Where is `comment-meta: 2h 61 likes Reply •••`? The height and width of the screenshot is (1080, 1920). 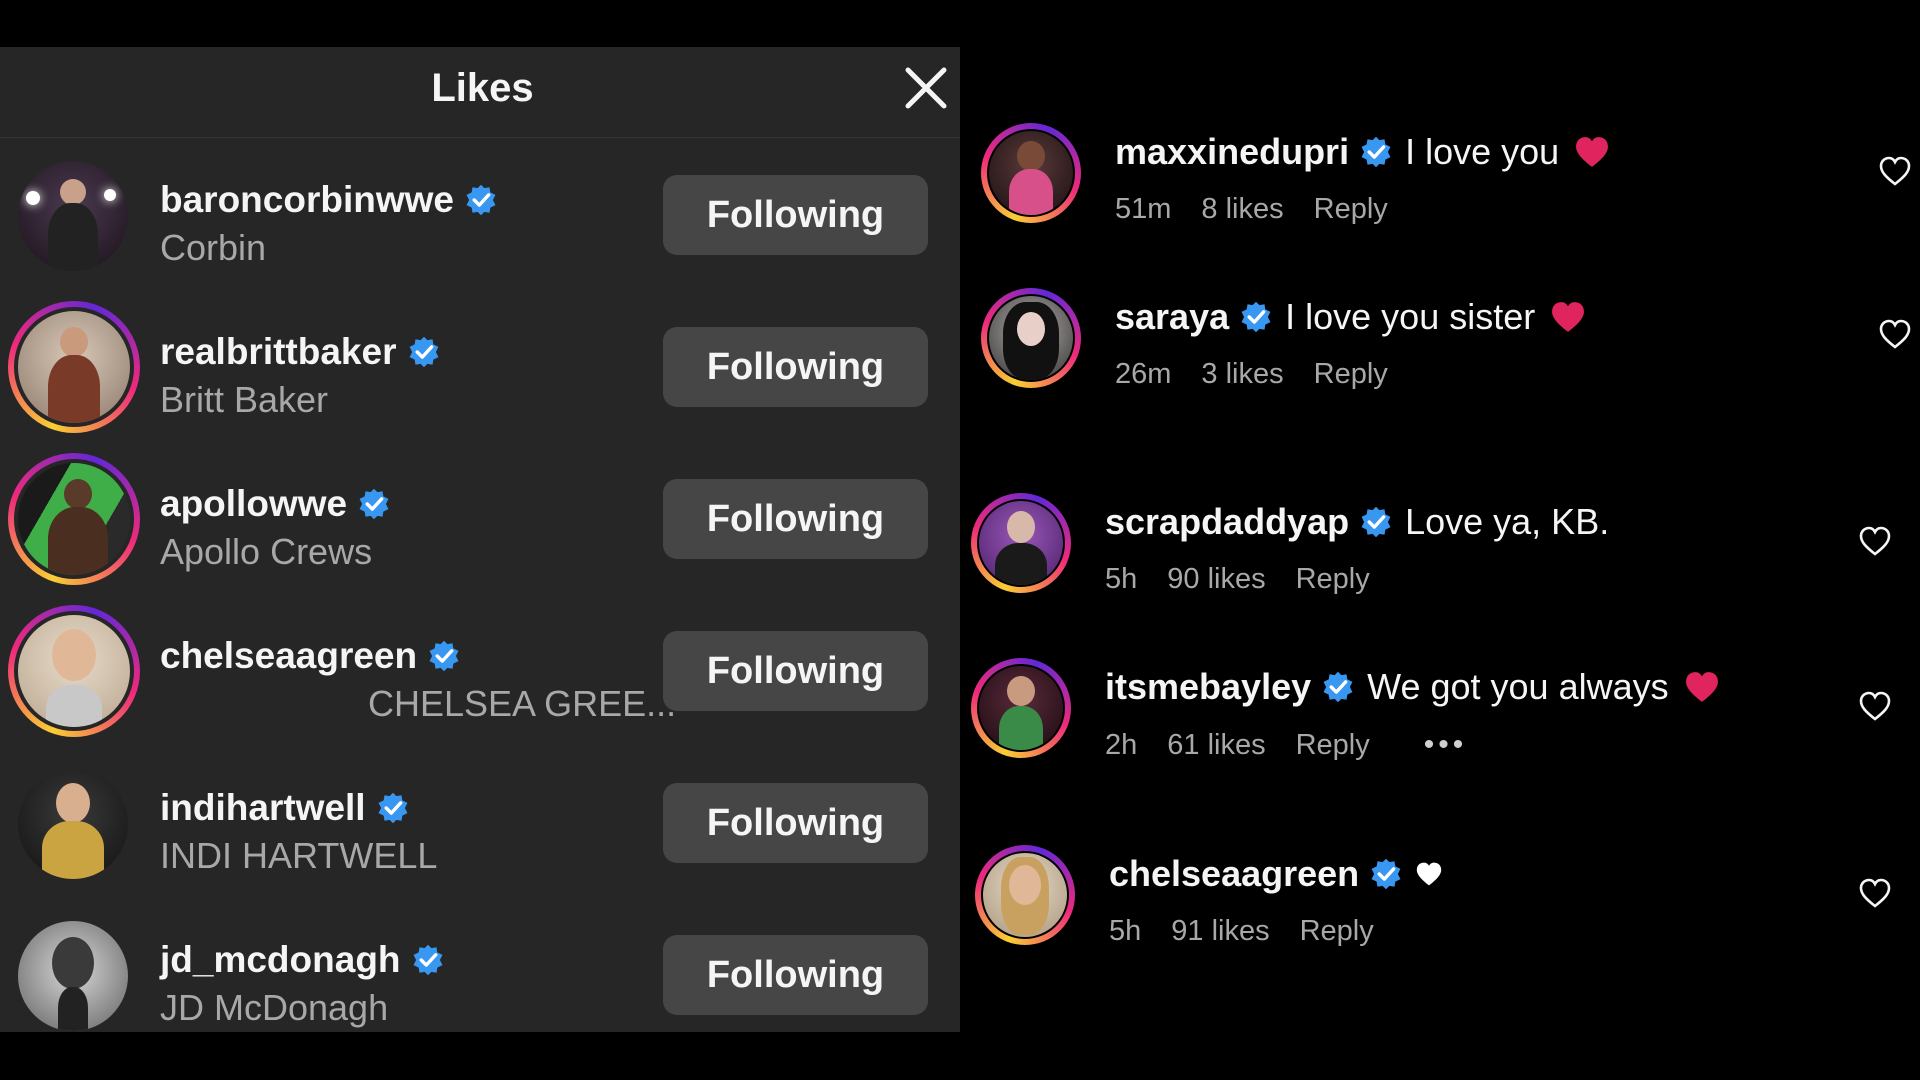
comment-meta: 2h 61 likes Reply ••• is located at coordinates (1301, 745).